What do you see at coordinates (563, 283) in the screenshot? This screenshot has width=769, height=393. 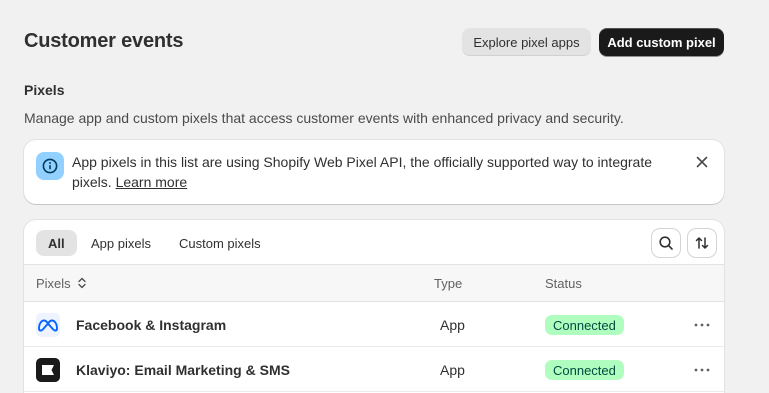 I see `column-status: Status` at bounding box center [563, 283].